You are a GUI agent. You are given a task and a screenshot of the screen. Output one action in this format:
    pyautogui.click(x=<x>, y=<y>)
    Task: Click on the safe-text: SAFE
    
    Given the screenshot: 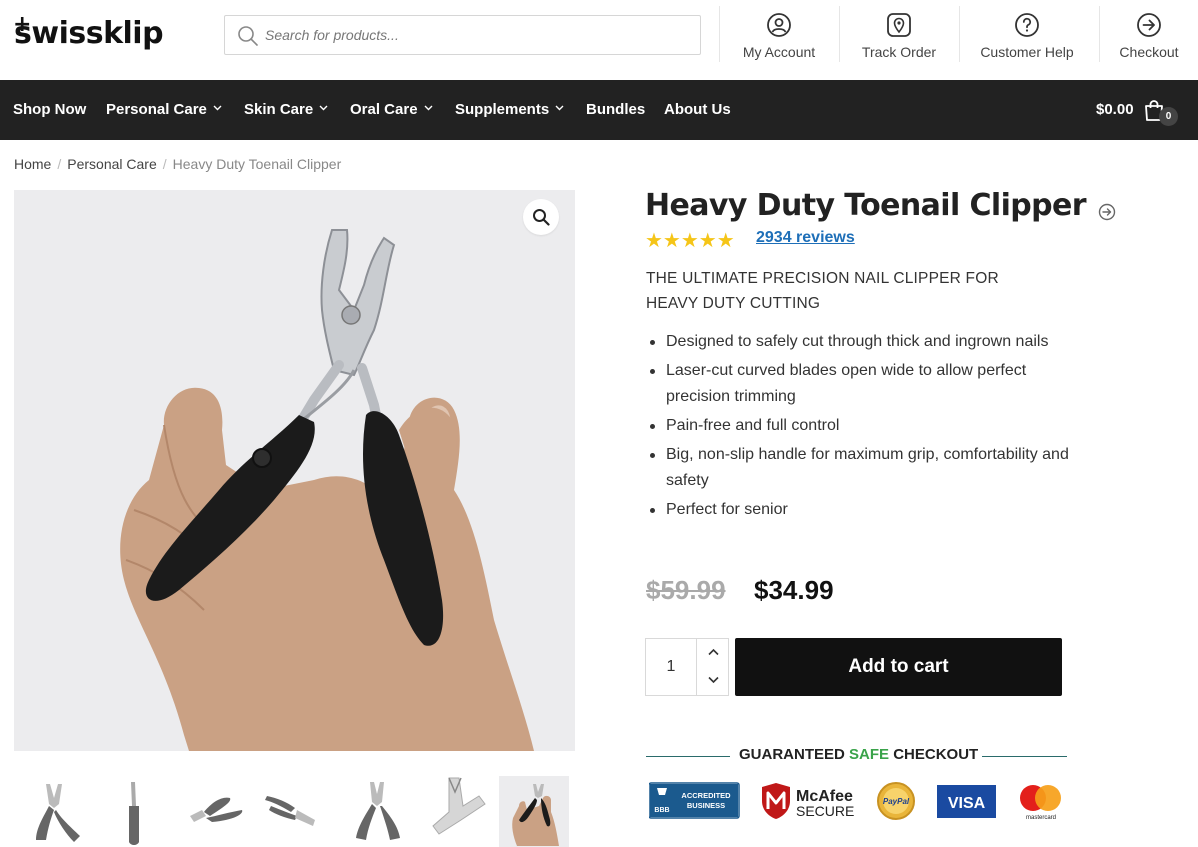 What is the action you would take?
    pyautogui.click(x=869, y=754)
    